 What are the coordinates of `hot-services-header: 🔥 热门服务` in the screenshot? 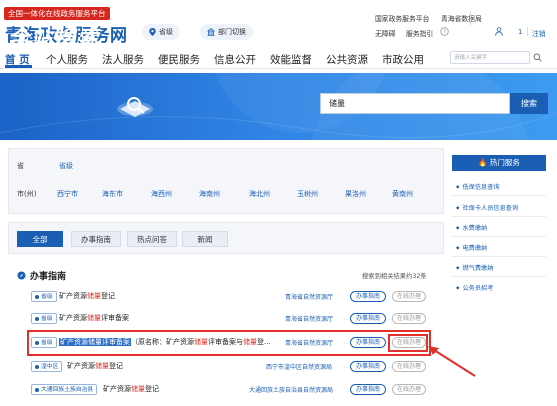 It's located at (499, 163).